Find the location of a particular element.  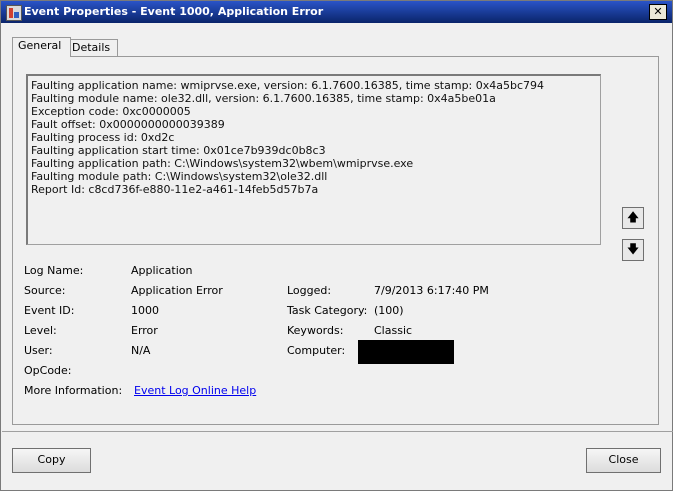

arrow-down-icon: 🡇 is located at coordinates (633, 249).